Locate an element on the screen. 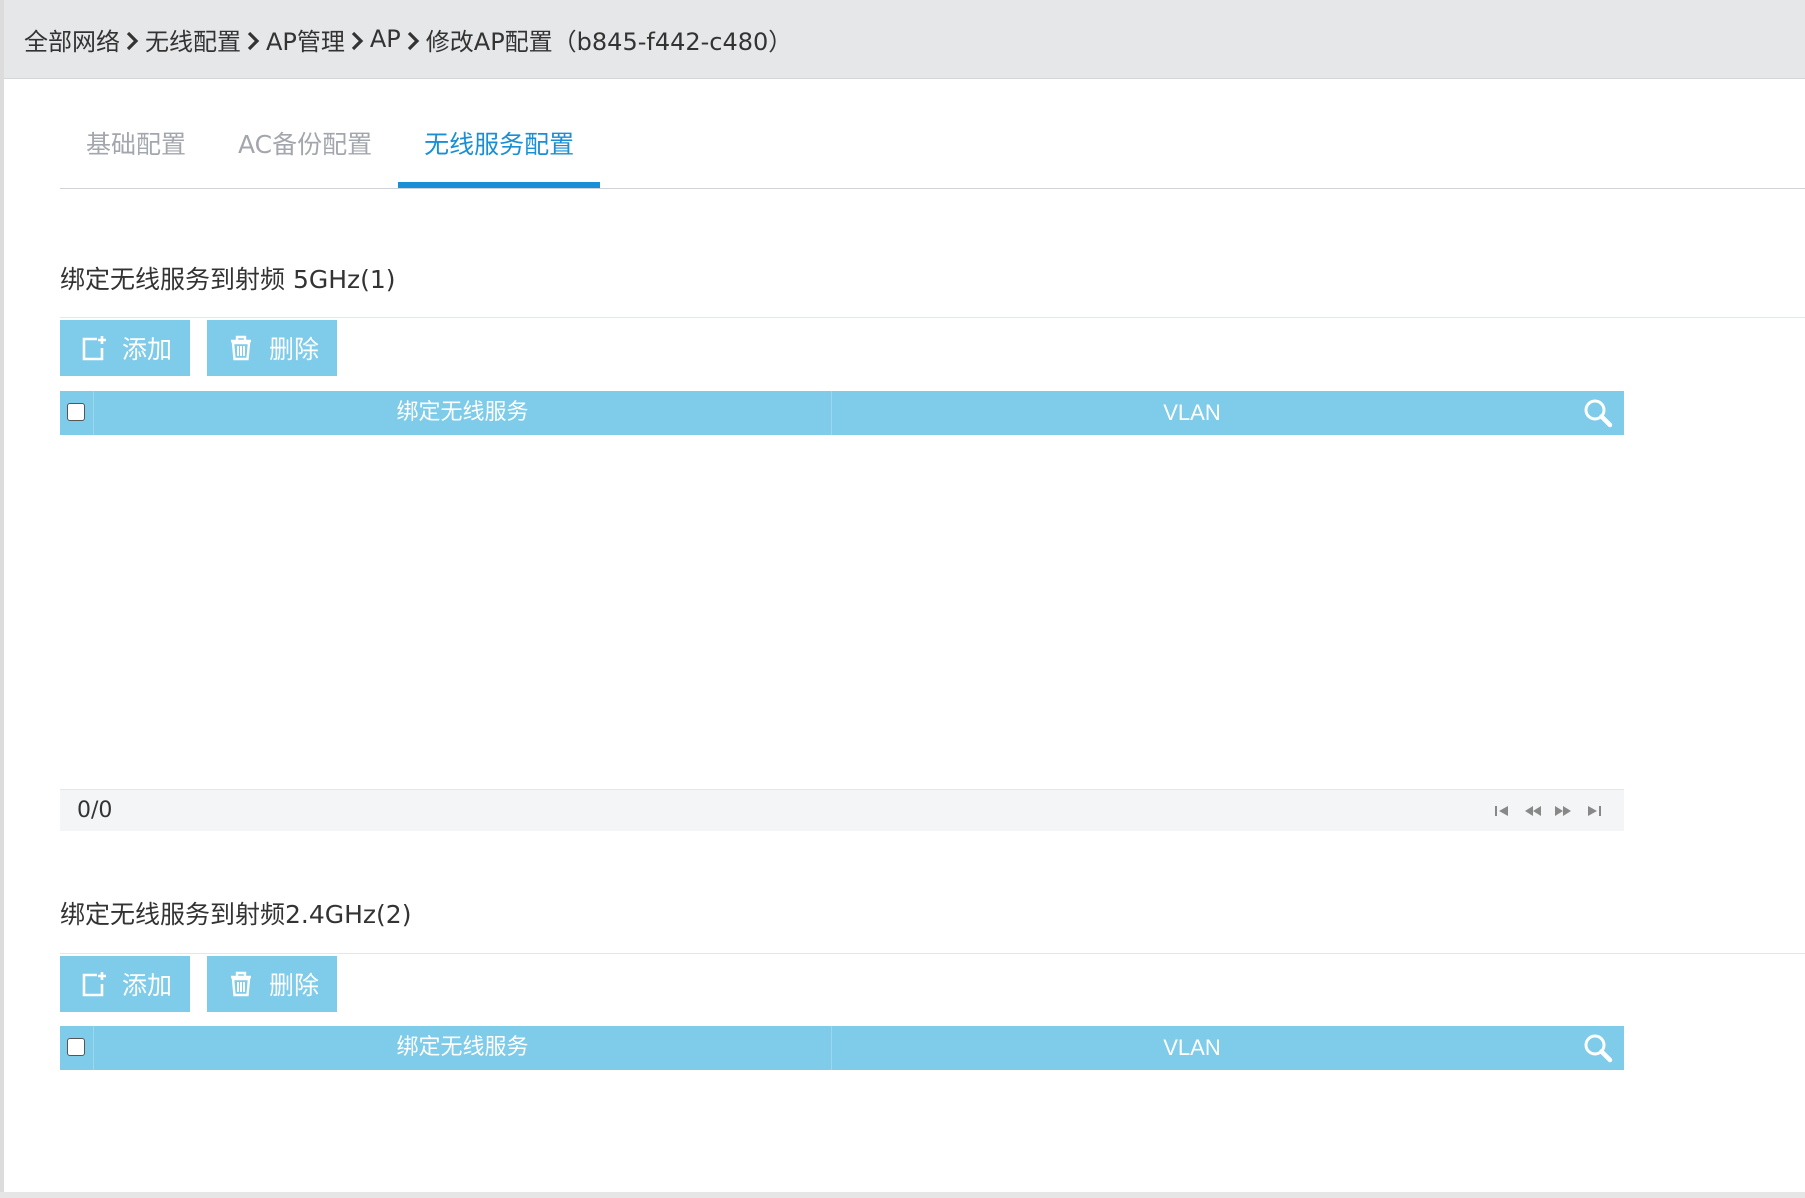  tab-wireless-service-config: 无线服务配置 is located at coordinates (499, 149).